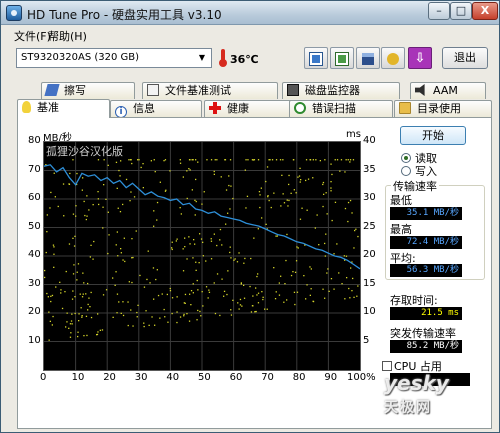 This screenshot has width=500, height=433. Describe the element at coordinates (342, 58) in the screenshot. I see `copy-screenshot-button` at that location.